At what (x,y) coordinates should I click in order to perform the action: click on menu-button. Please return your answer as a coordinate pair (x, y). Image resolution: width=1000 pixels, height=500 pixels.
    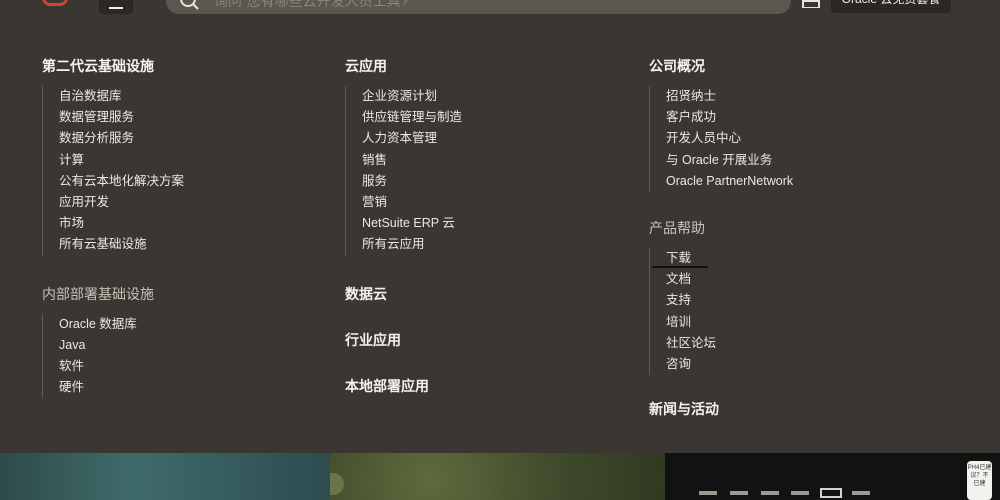
    Looking at the image, I should click on (116, 7).